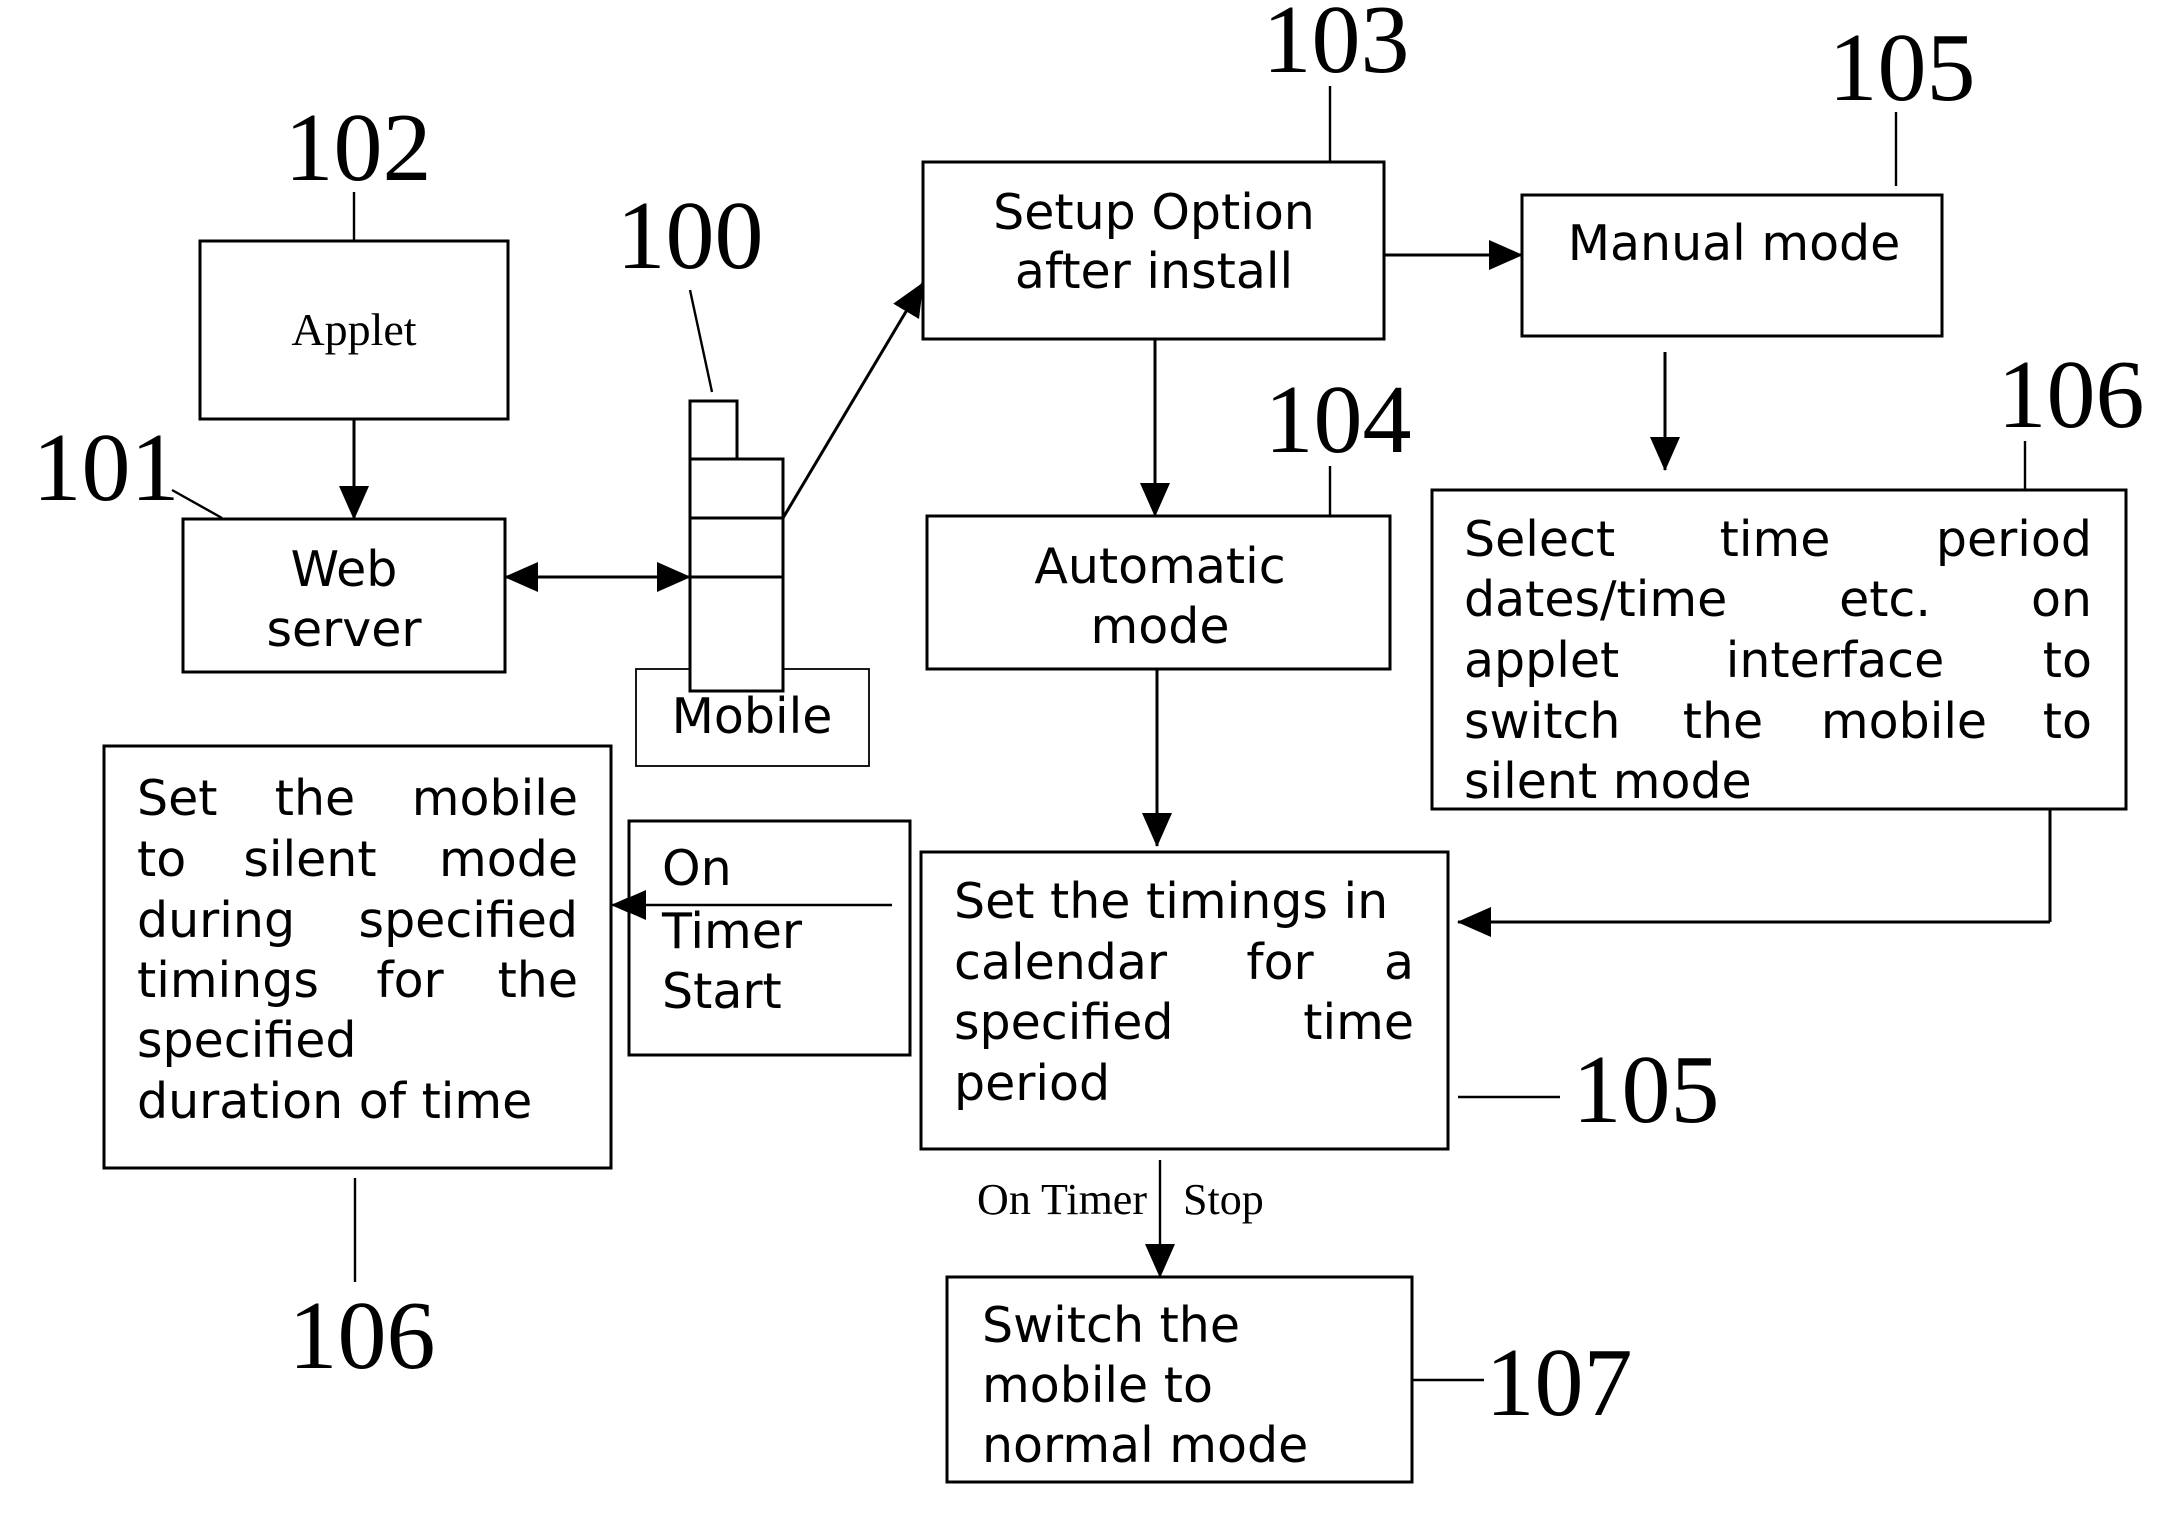 This screenshot has width=2181, height=1522. What do you see at coordinates (722, 991) in the screenshot?
I see `timer-start-line3: Start` at bounding box center [722, 991].